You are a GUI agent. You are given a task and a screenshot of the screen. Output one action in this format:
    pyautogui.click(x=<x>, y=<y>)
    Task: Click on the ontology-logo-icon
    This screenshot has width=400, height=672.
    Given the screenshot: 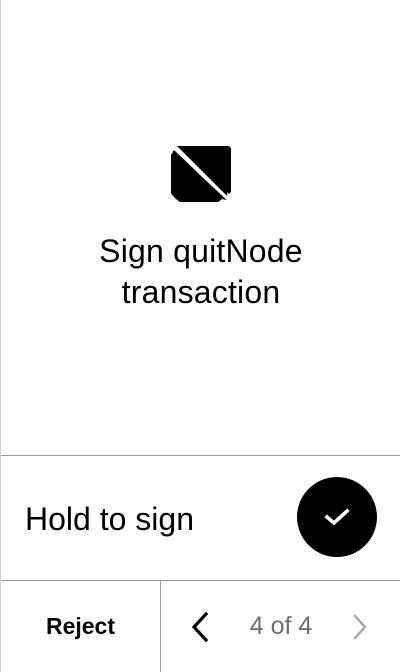 What is the action you would take?
    pyautogui.click(x=201, y=174)
    